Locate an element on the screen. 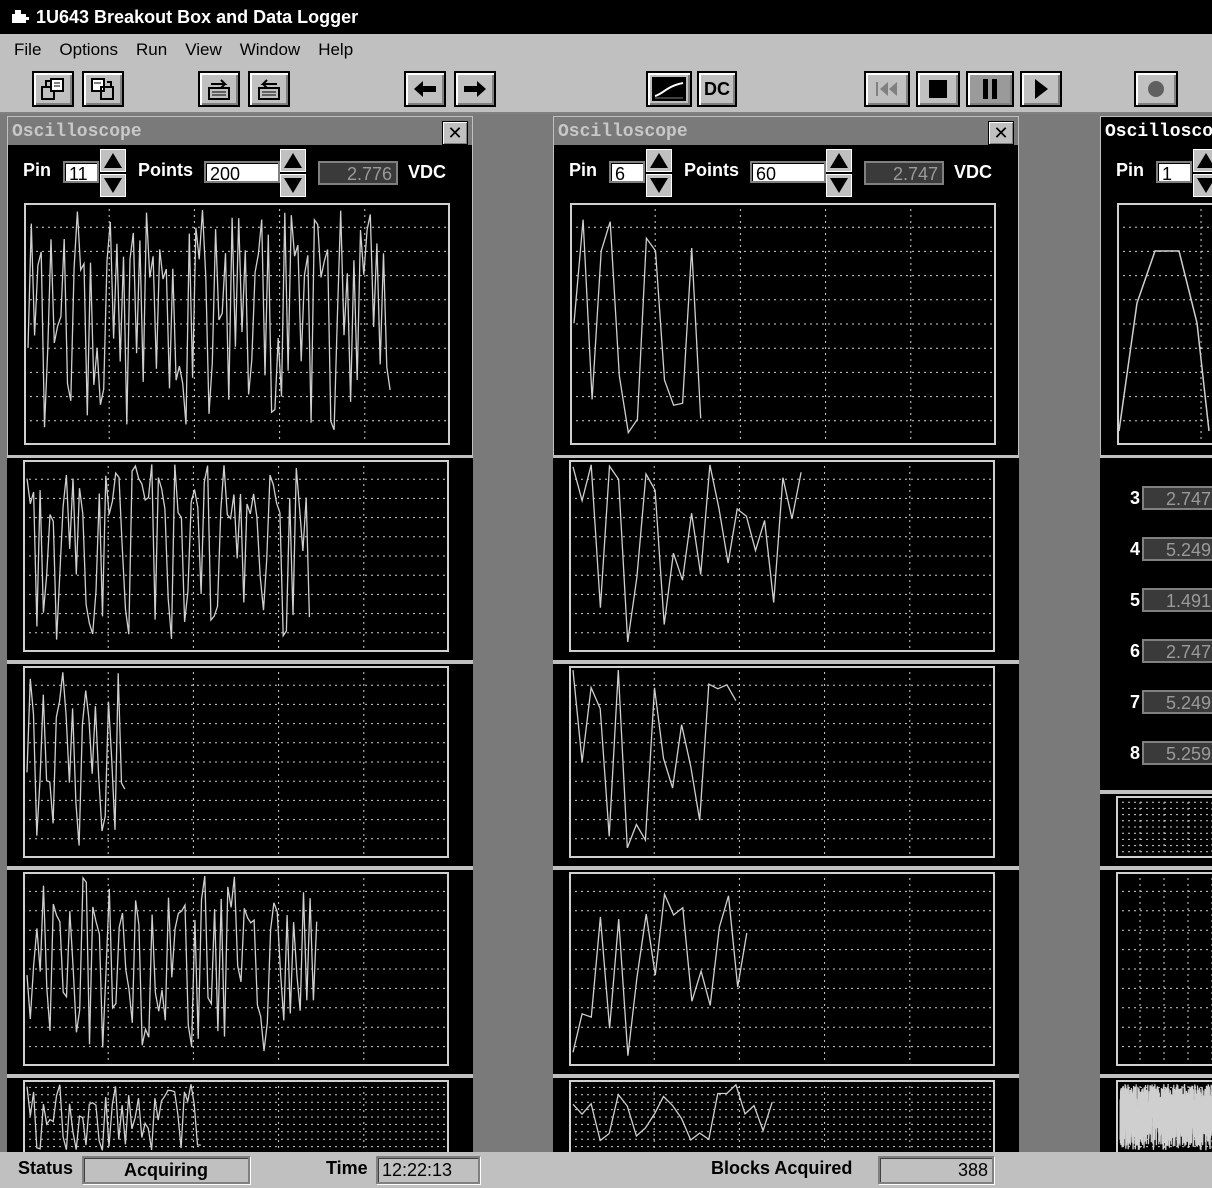  pin-input: 6 is located at coordinates (627, 172).